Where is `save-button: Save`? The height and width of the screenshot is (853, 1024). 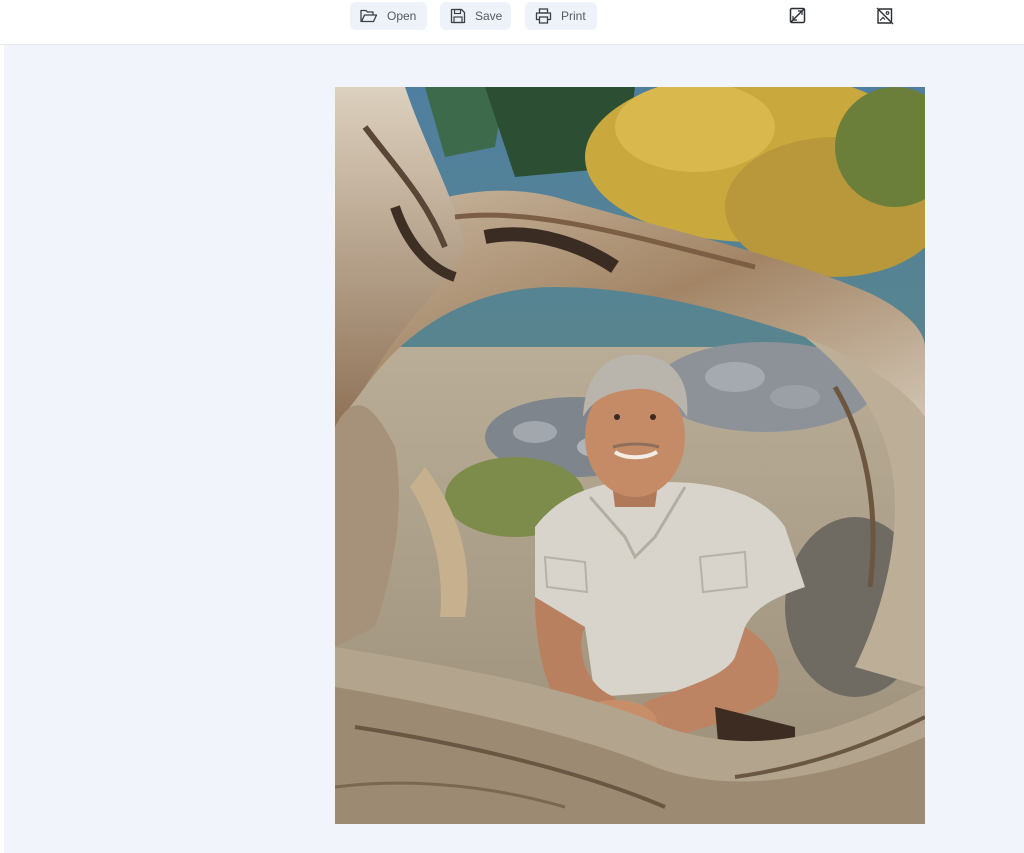 save-button: Save is located at coordinates (475, 16).